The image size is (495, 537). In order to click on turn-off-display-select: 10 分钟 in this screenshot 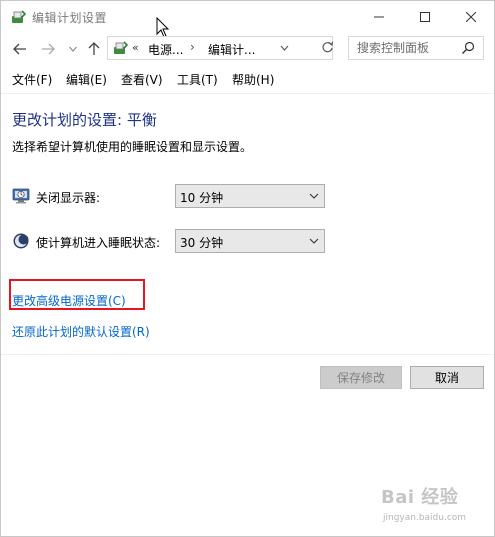, I will do `click(250, 196)`.